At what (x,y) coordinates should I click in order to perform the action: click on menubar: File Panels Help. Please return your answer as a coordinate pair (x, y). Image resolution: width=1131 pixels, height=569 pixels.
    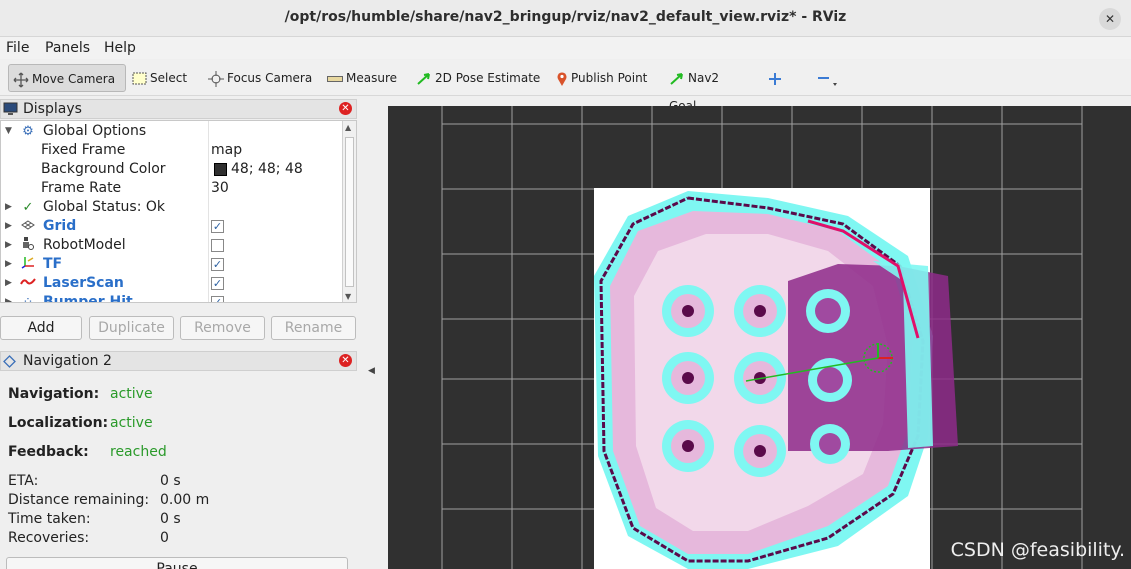
    Looking at the image, I should click on (565, 48).